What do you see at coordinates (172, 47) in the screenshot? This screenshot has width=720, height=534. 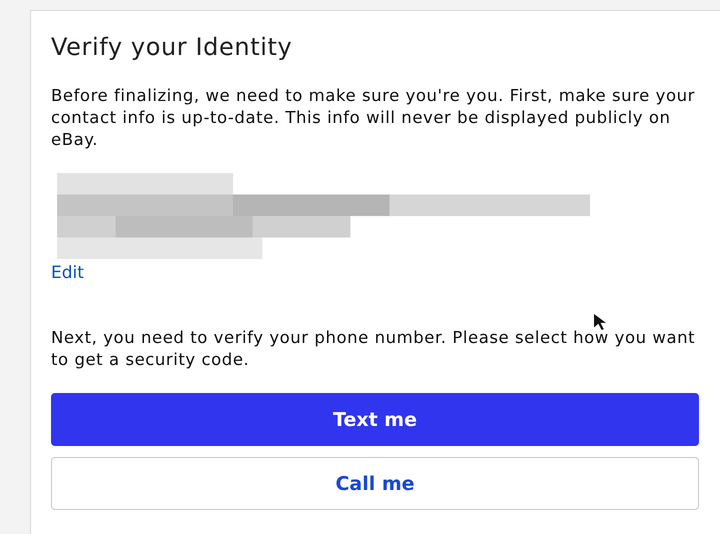 I see `dialog-title: Verify your Identity` at bounding box center [172, 47].